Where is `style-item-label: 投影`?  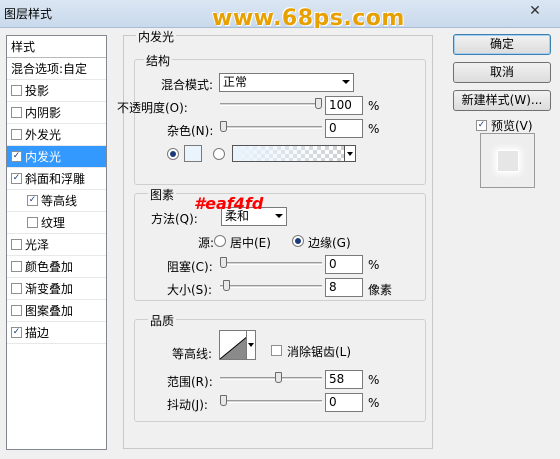 style-item-label: 投影 is located at coordinates (37, 90).